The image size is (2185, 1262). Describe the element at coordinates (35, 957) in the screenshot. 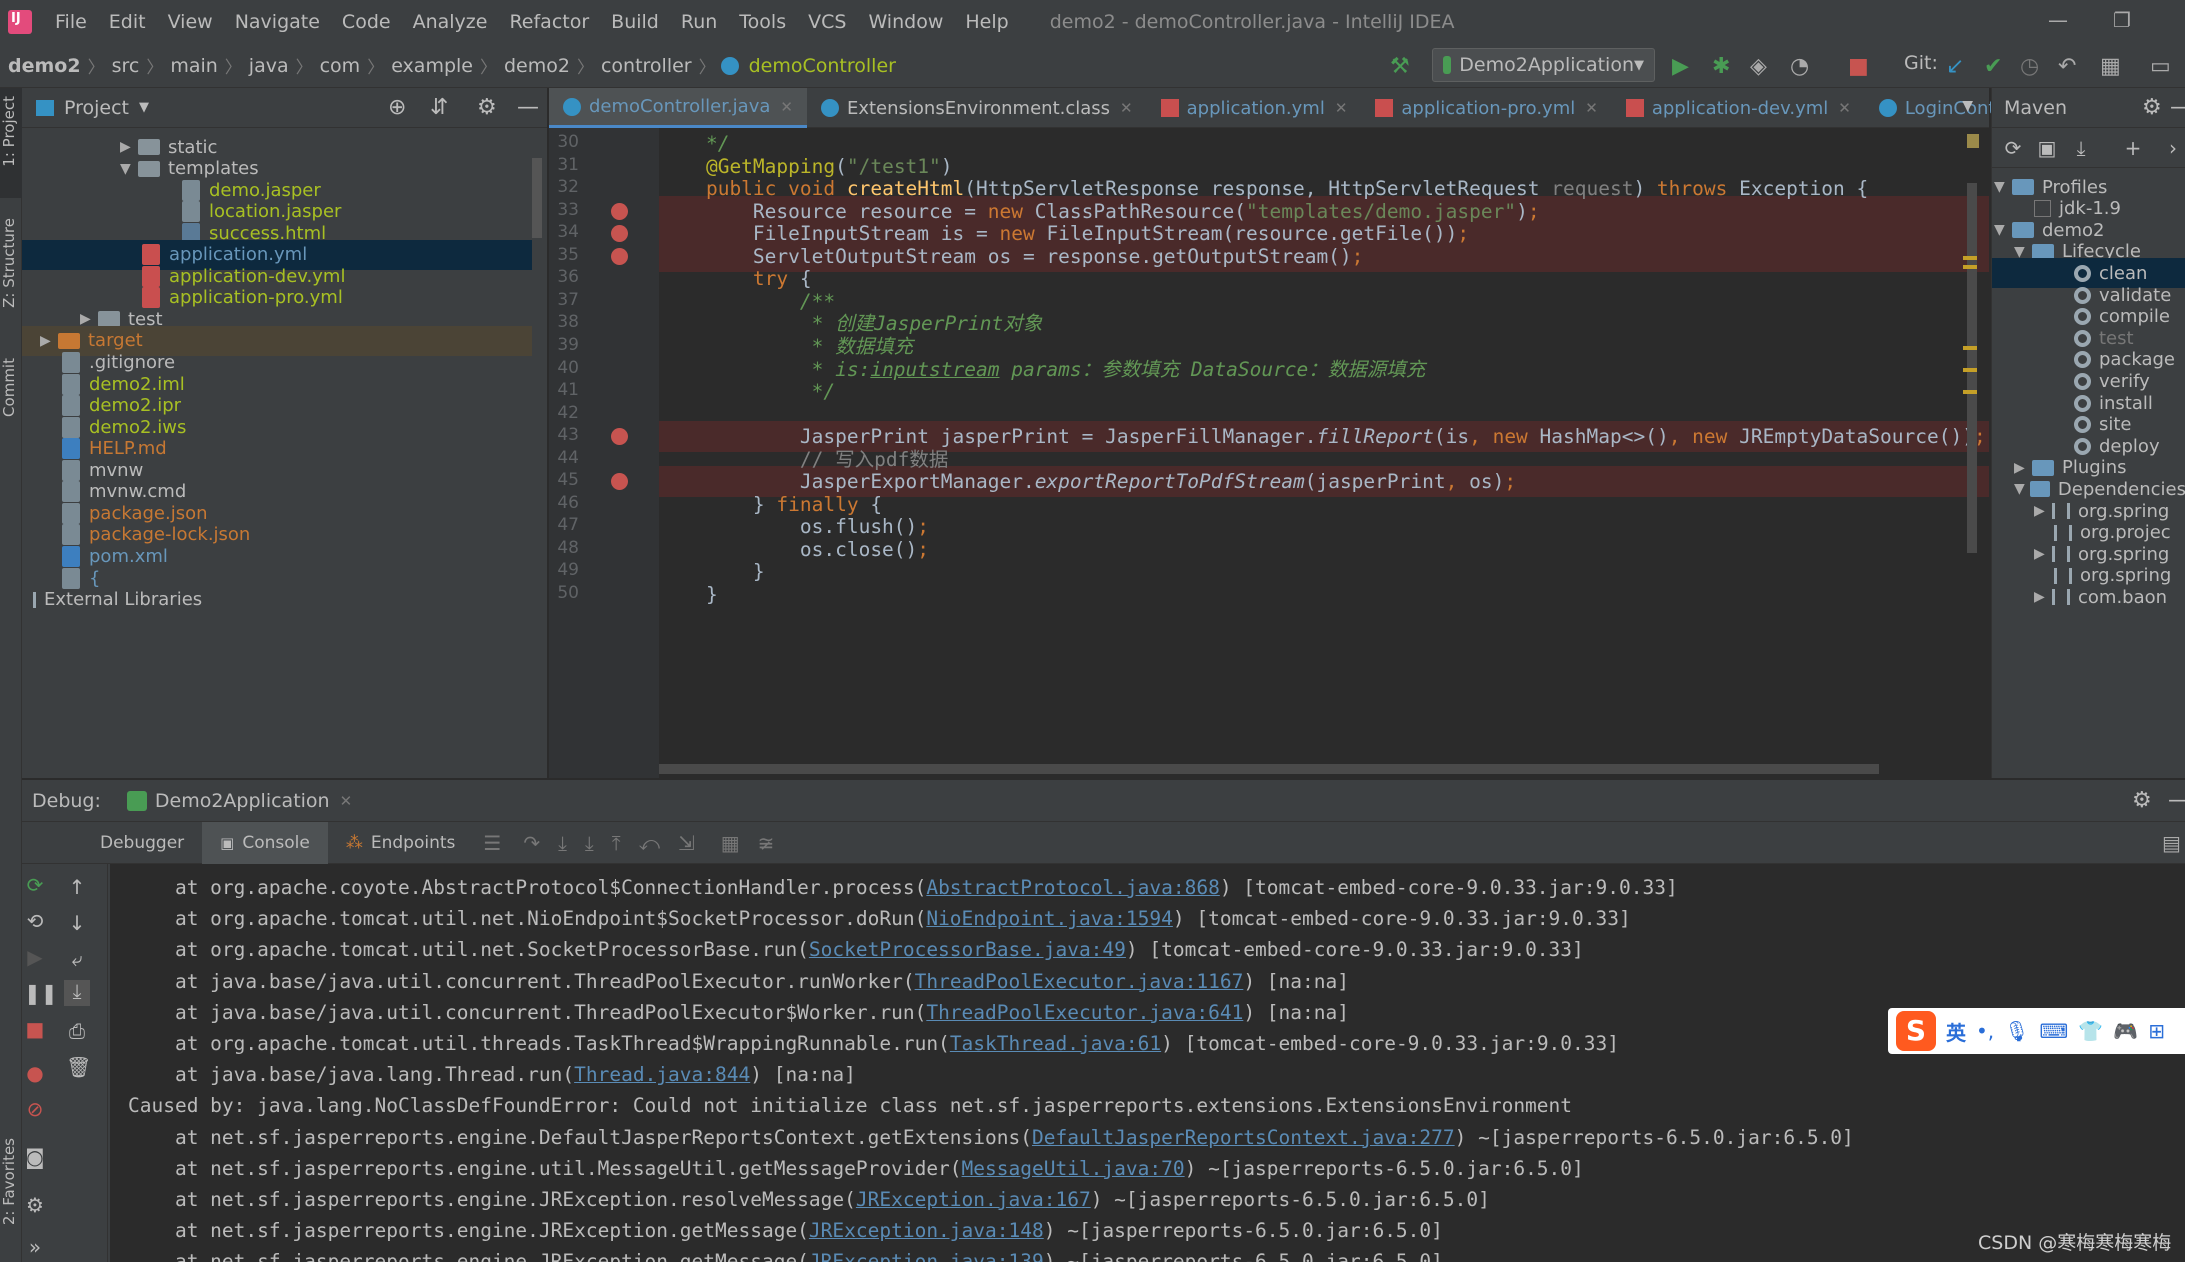

I see `resume-icon: ▶` at that location.